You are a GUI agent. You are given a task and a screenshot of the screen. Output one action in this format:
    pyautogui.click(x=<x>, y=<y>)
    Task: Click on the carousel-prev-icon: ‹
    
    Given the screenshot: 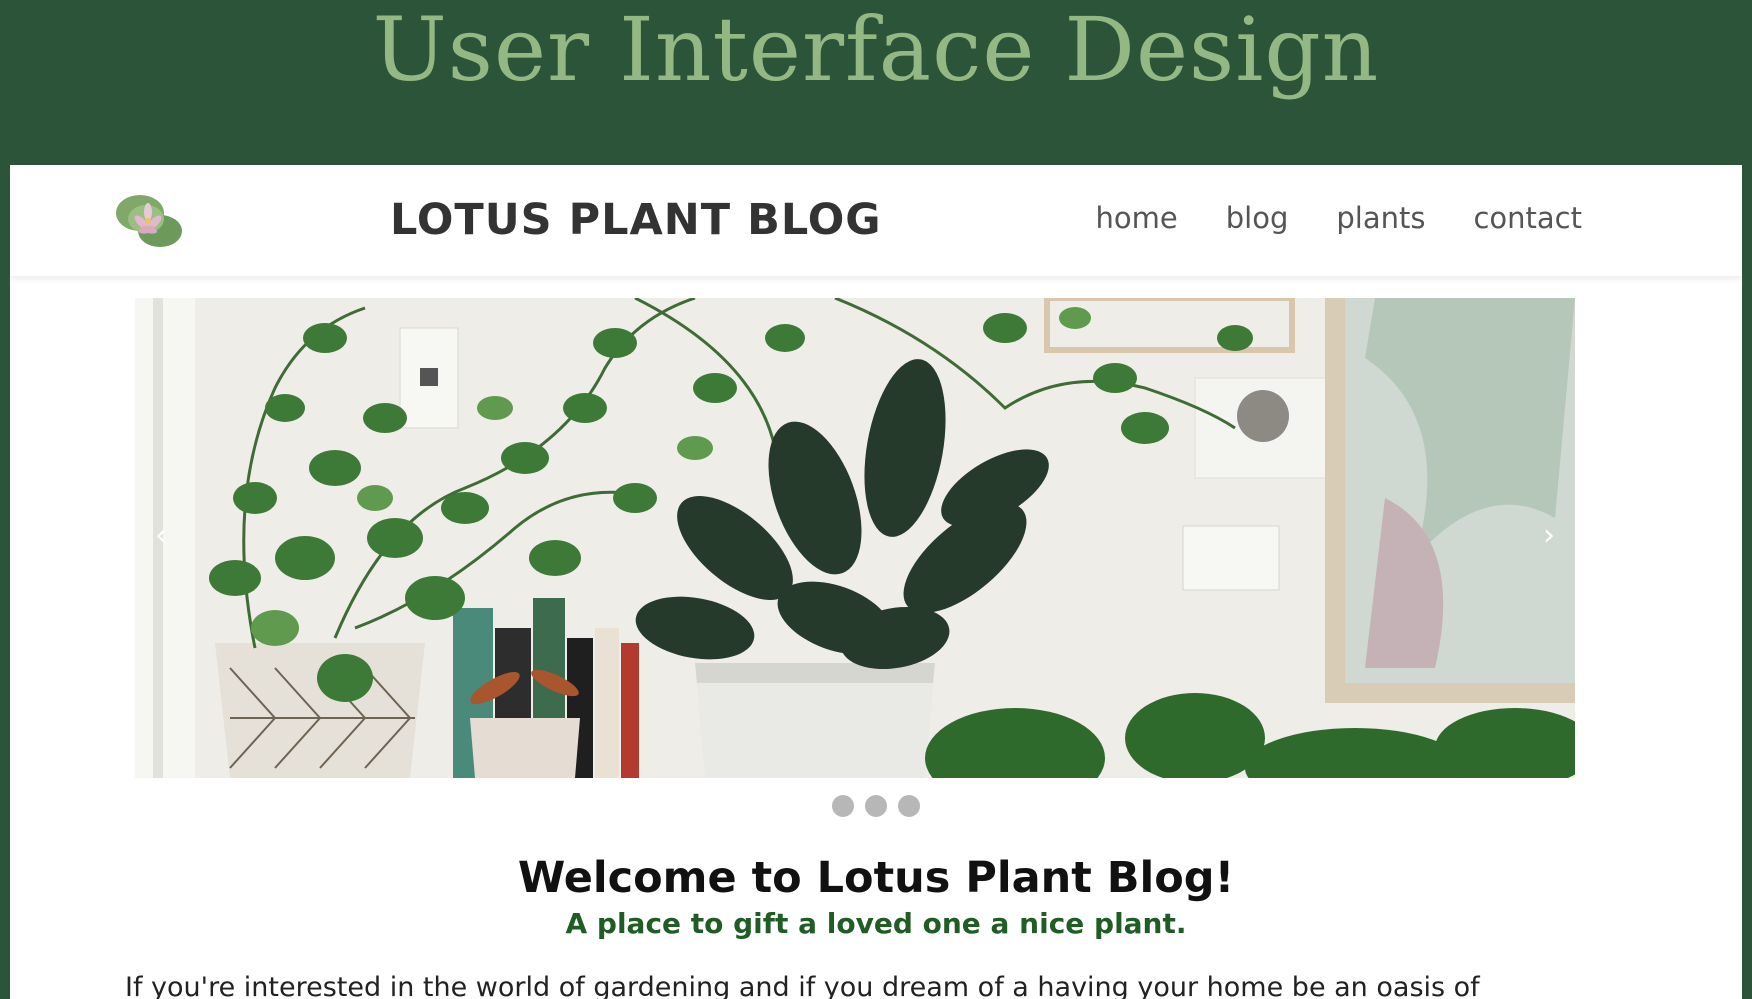 What is the action you would take?
    pyautogui.click(x=161, y=535)
    